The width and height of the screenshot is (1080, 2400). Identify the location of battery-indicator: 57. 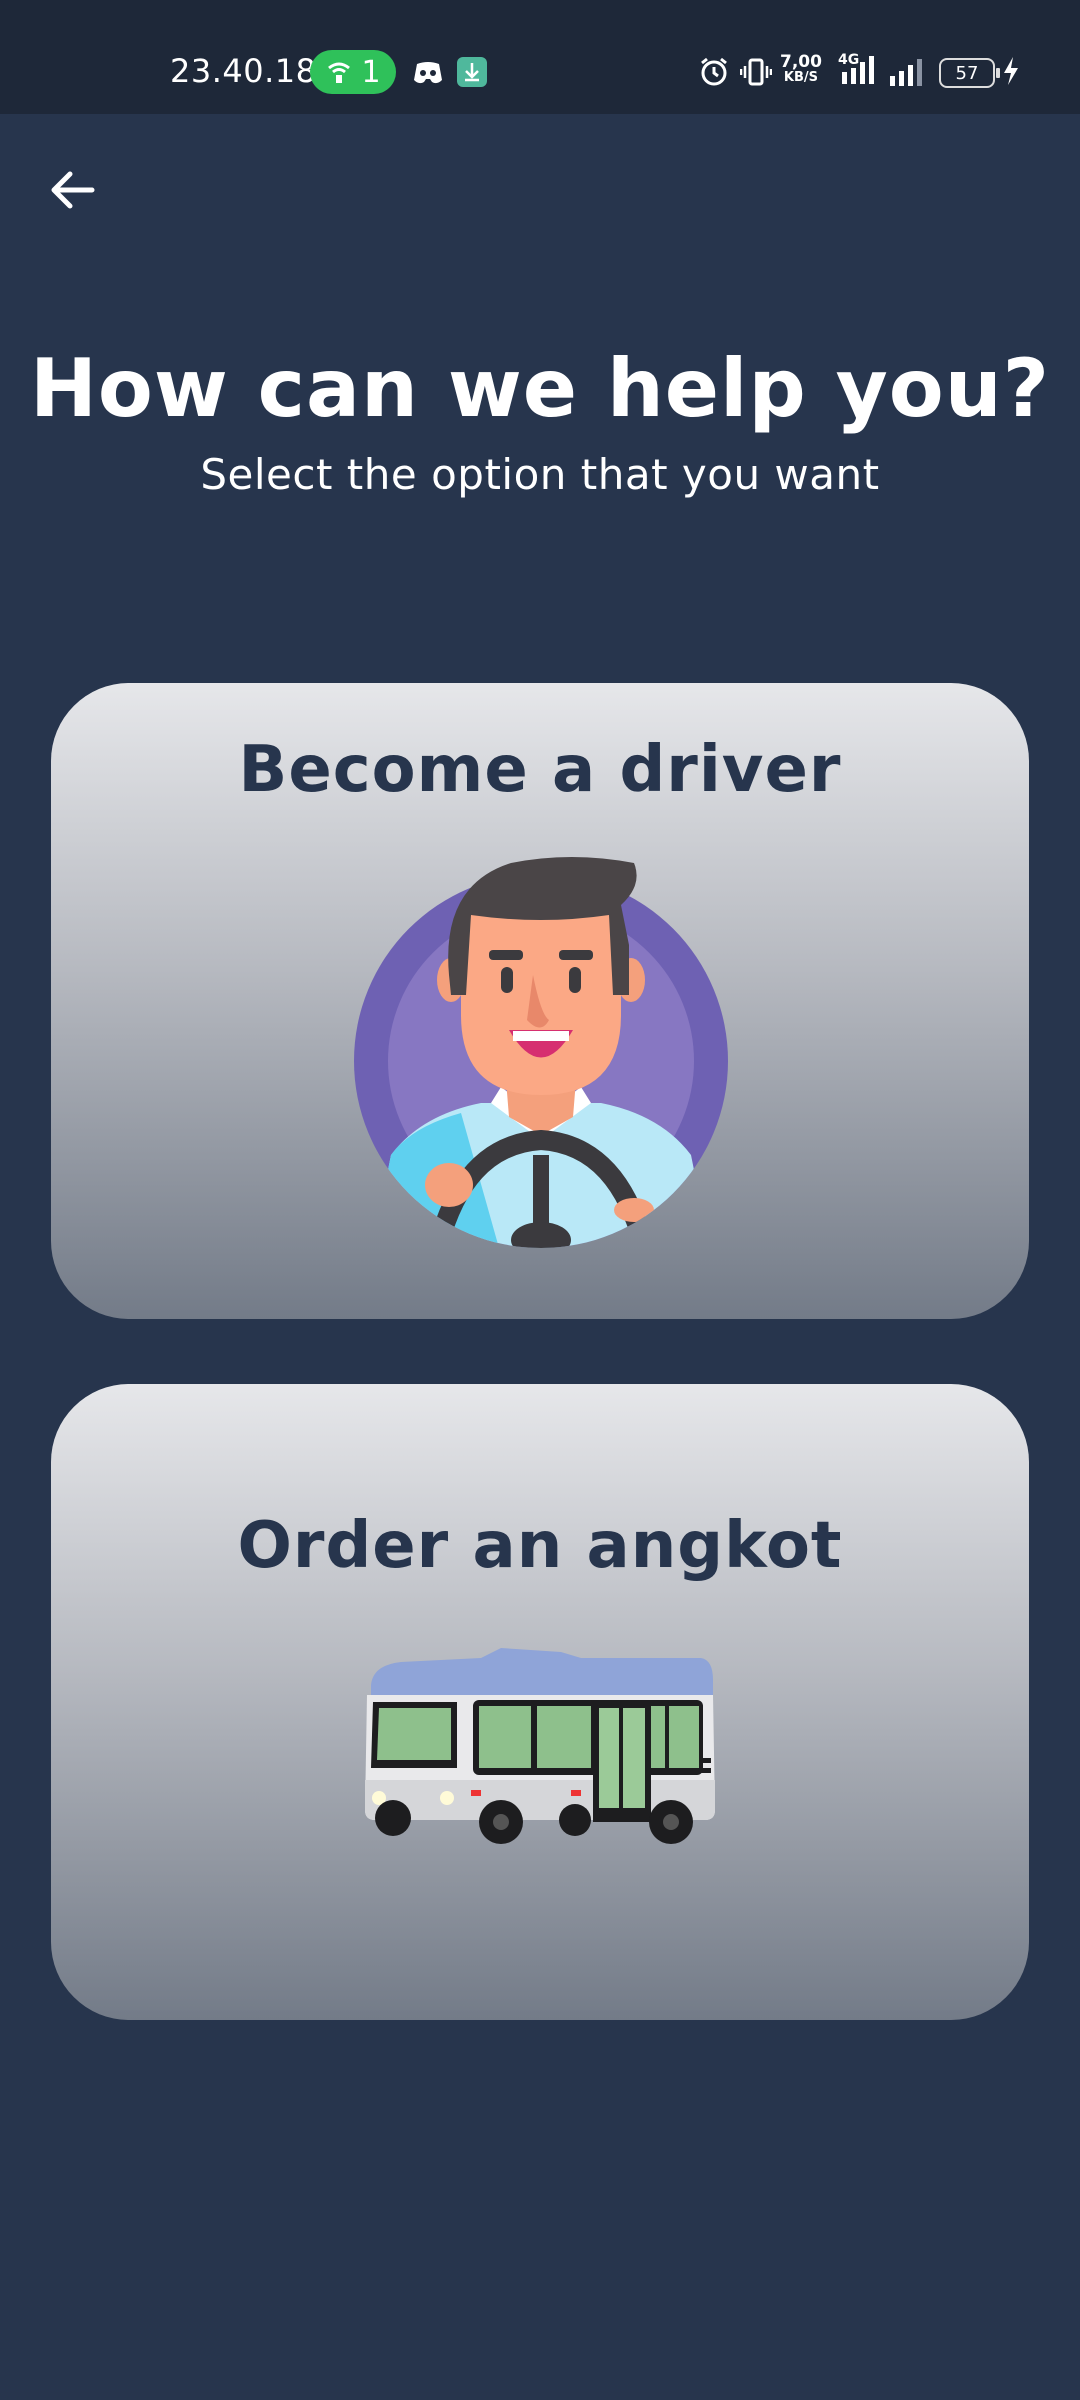
(969, 73).